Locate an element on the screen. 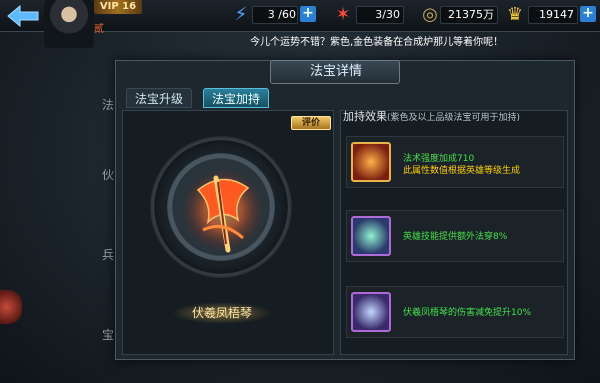 This screenshot has width=600, height=383. effect-row-1: 法术强度加成710 此属性数值根据英雄等级生成 is located at coordinates (455, 162).